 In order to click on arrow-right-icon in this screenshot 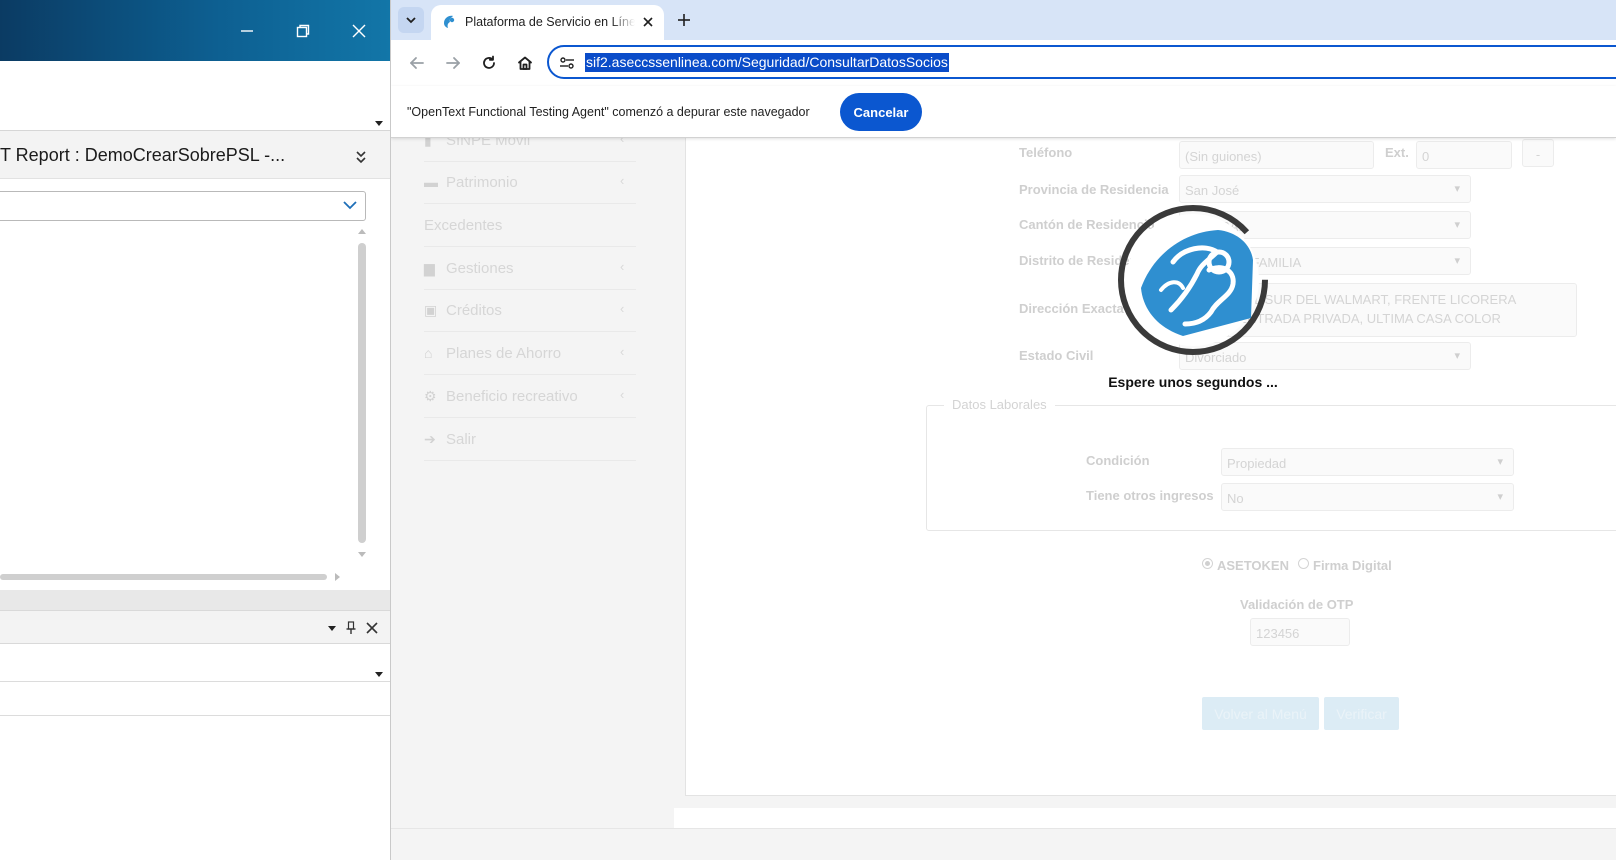, I will do `click(453, 63)`.